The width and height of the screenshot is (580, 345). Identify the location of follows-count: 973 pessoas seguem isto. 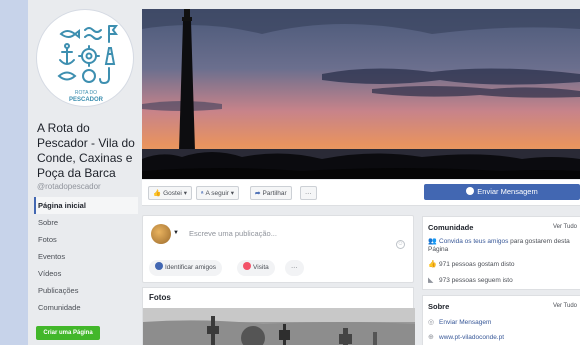
(476, 280).